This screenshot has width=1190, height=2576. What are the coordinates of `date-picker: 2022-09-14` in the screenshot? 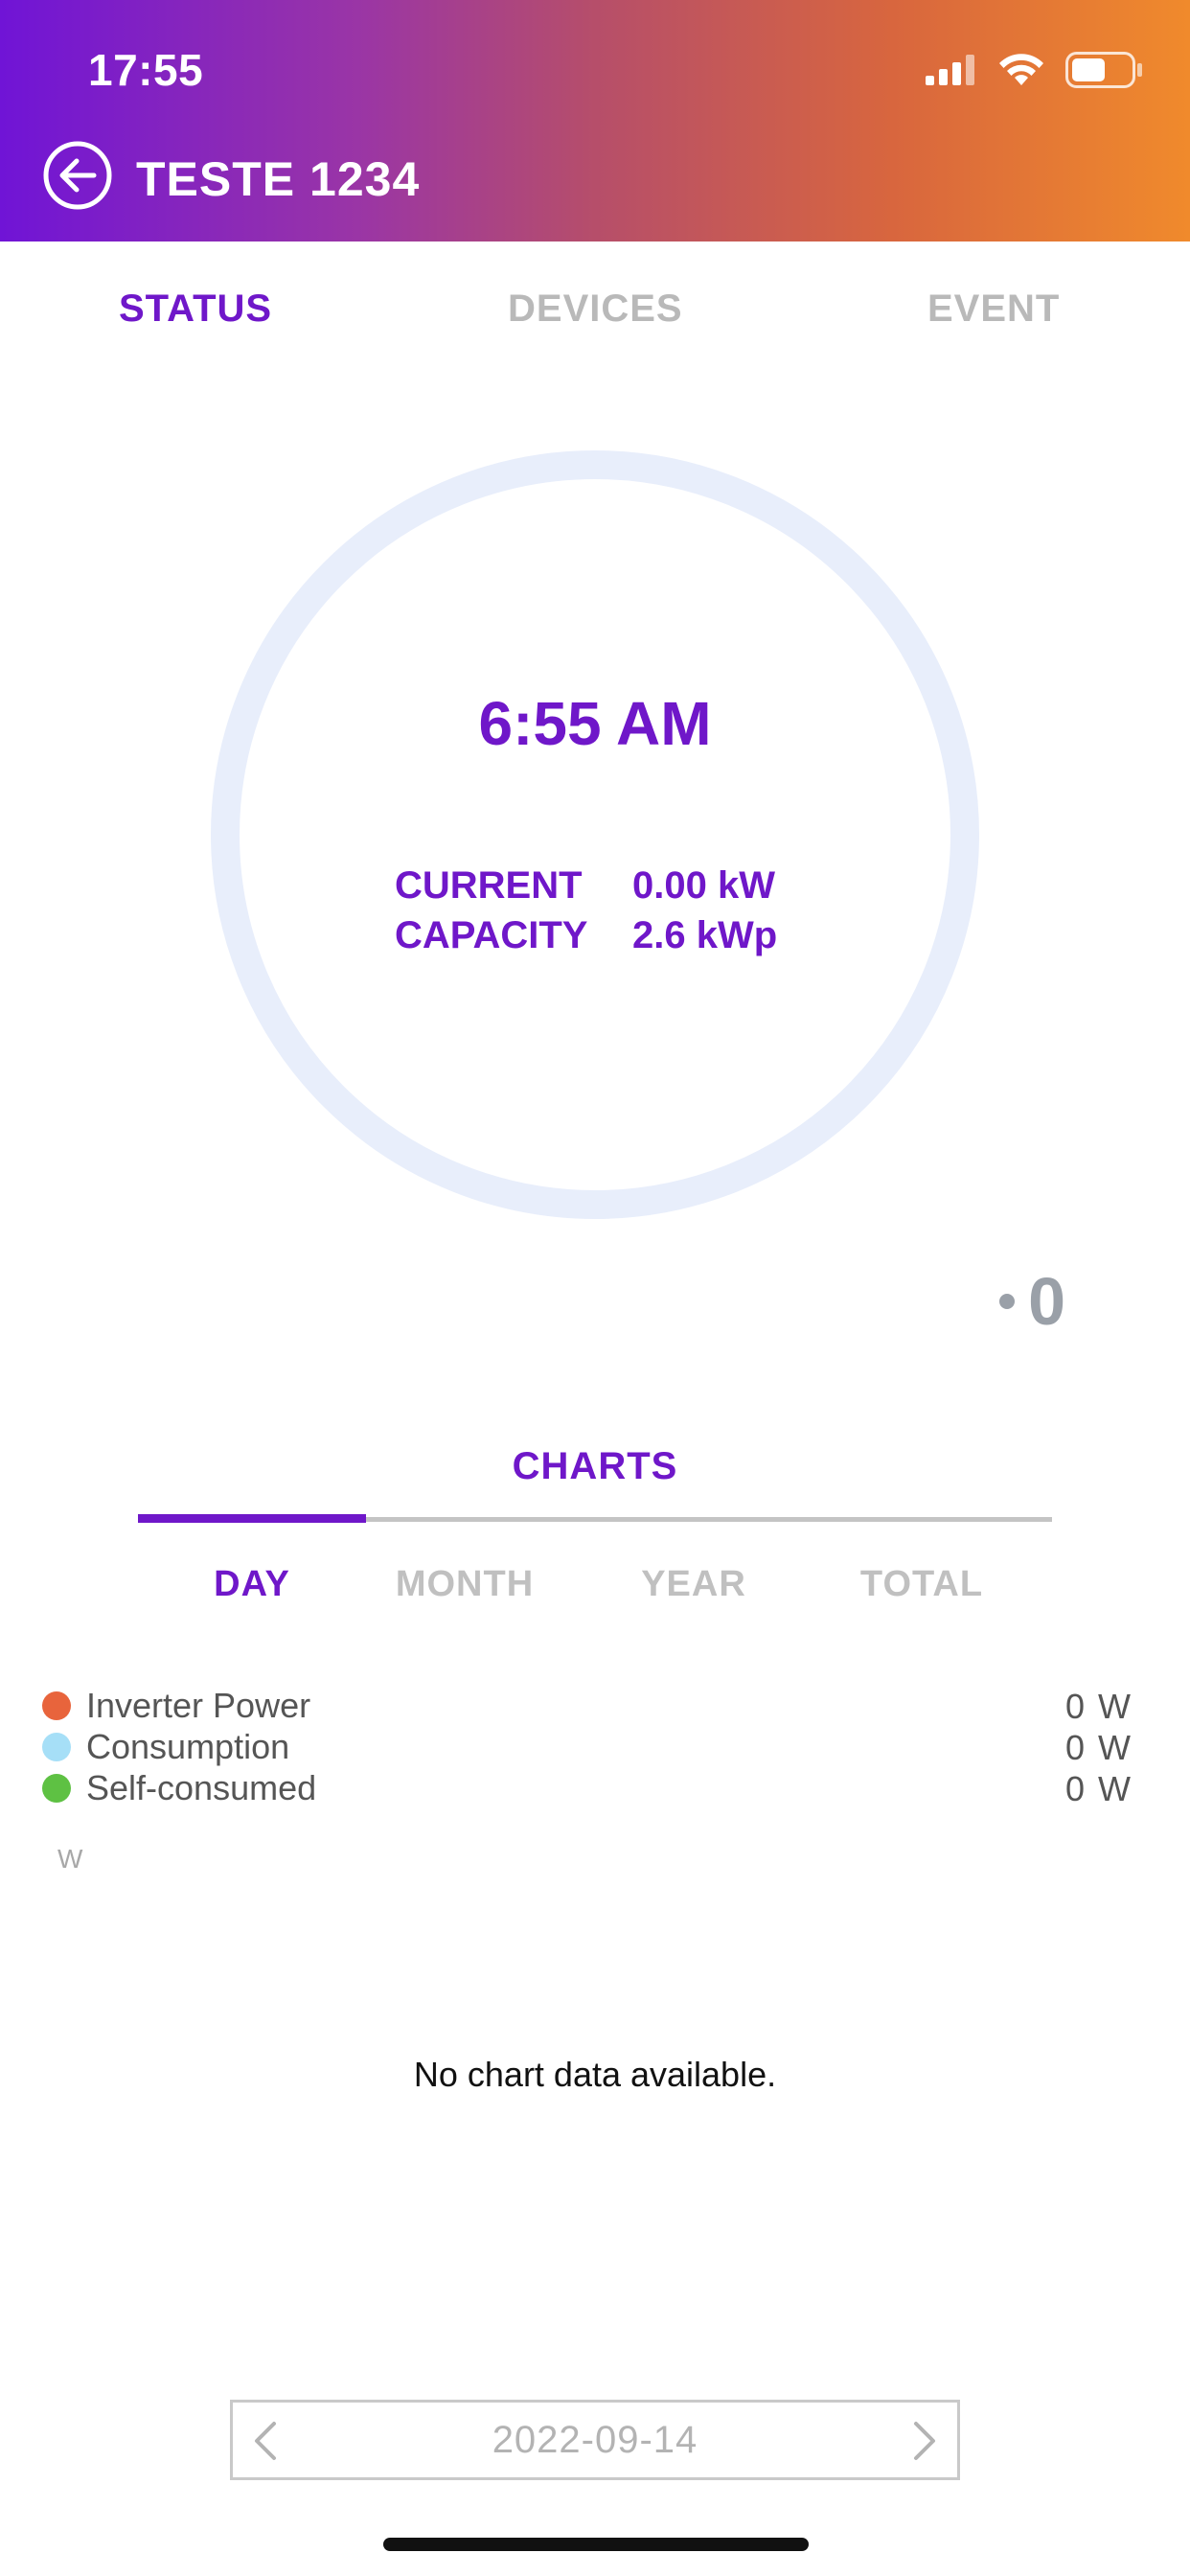 It's located at (595, 2440).